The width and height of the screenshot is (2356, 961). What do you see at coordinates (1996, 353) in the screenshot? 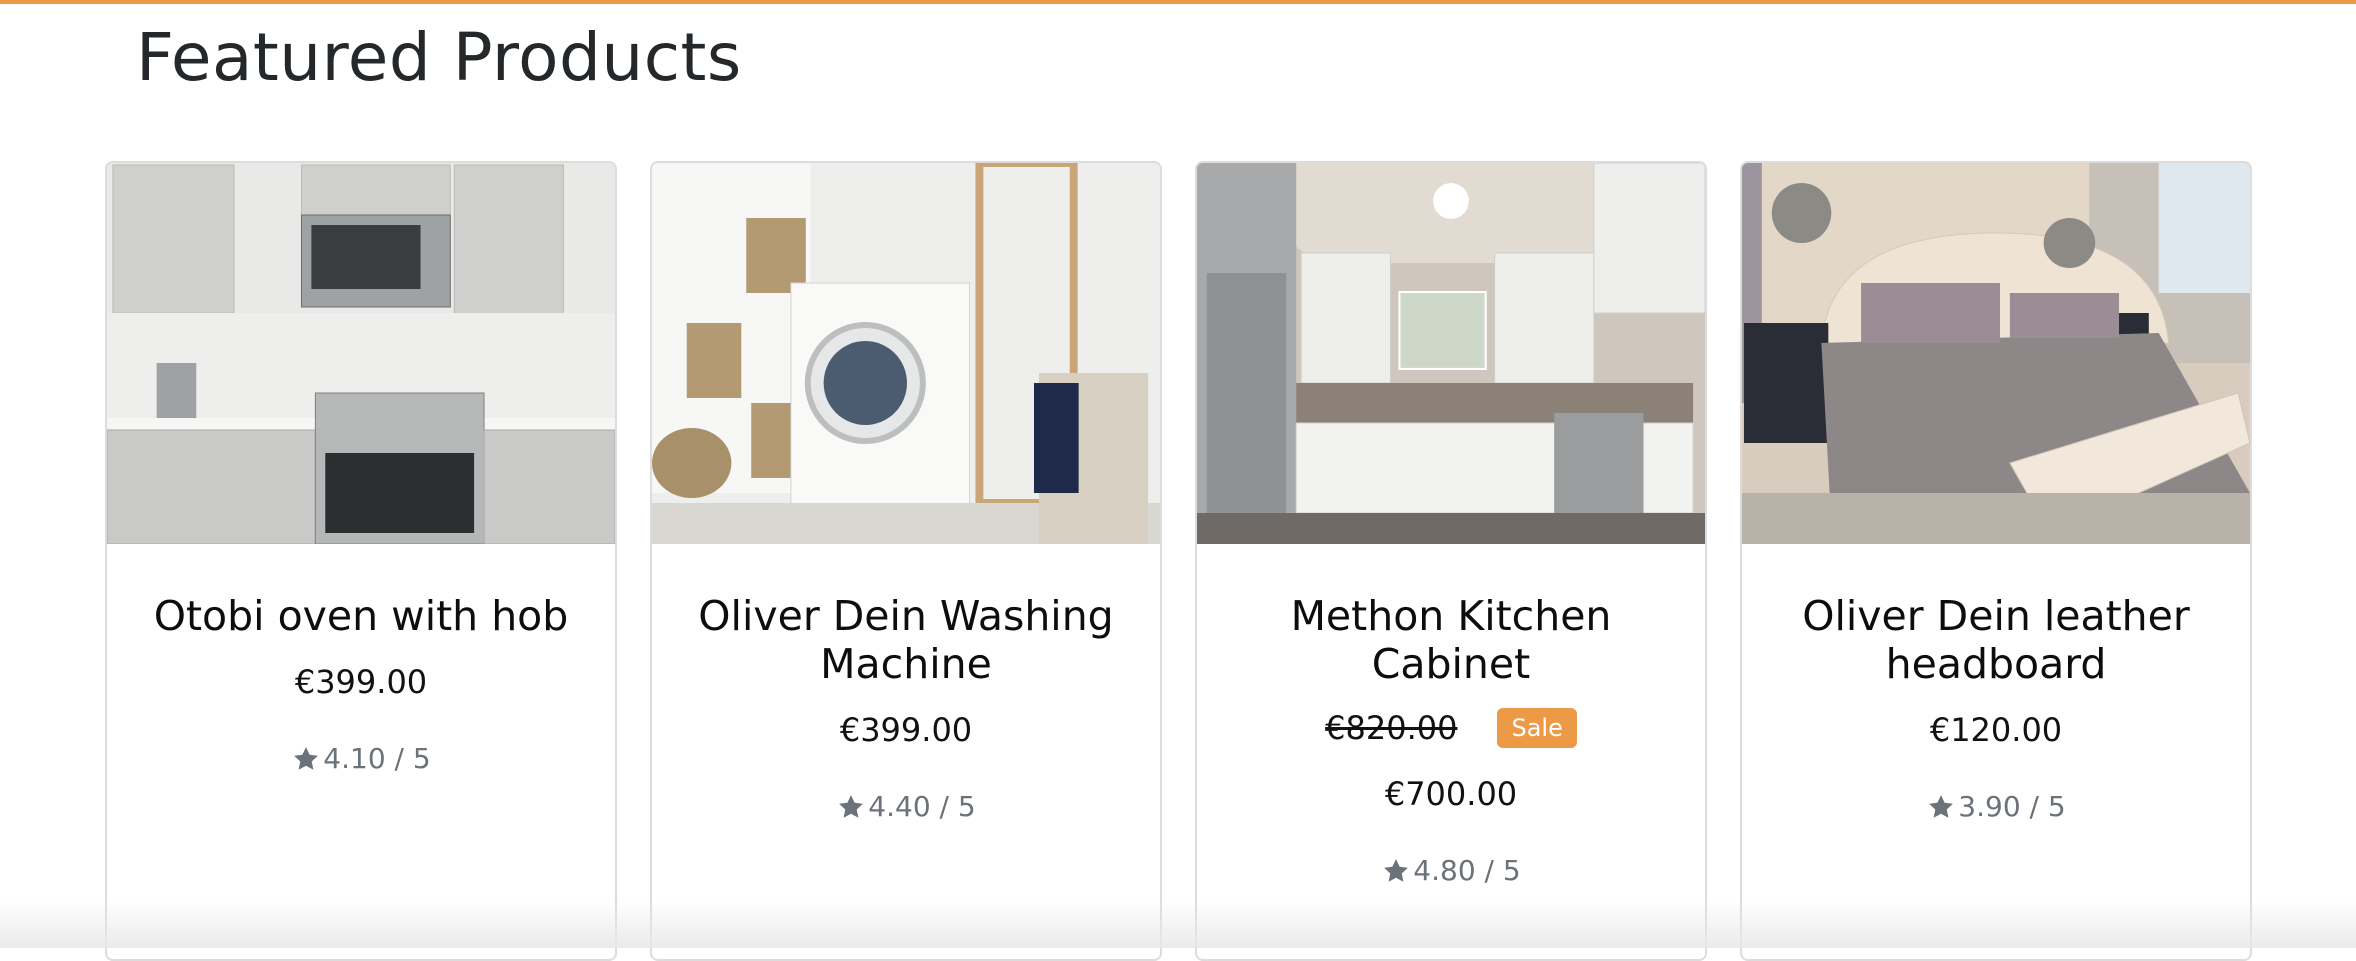
I see `product-image-headboard` at bounding box center [1996, 353].